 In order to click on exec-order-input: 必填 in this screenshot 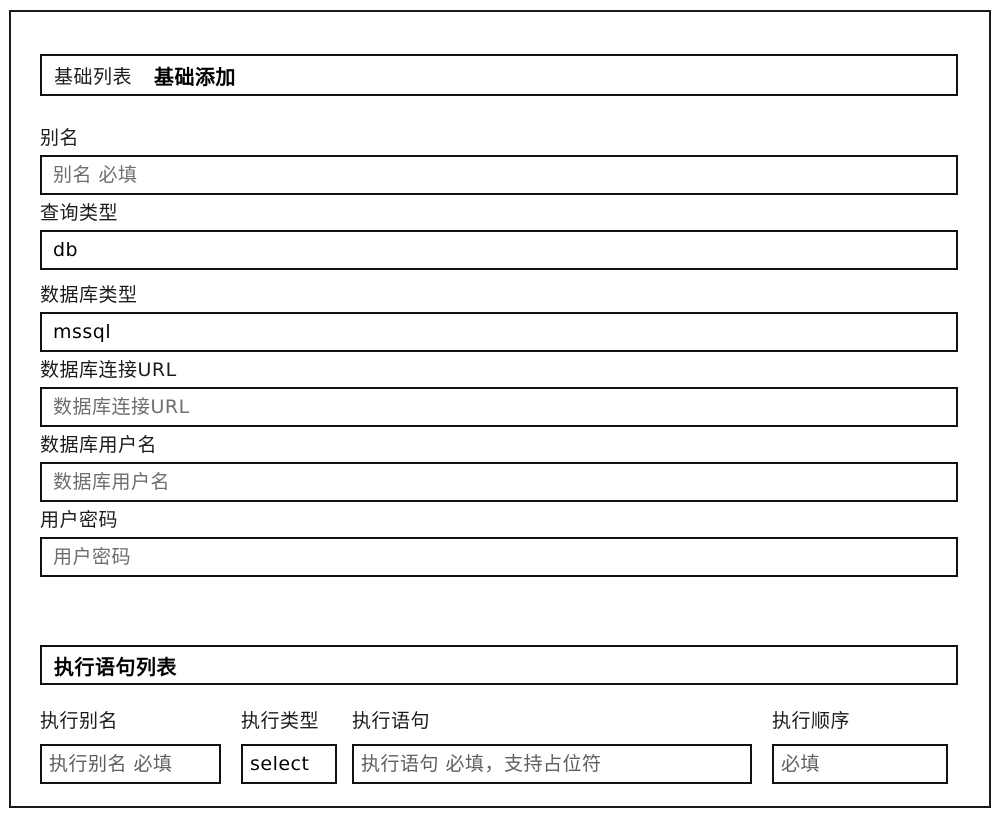, I will do `click(860, 764)`.